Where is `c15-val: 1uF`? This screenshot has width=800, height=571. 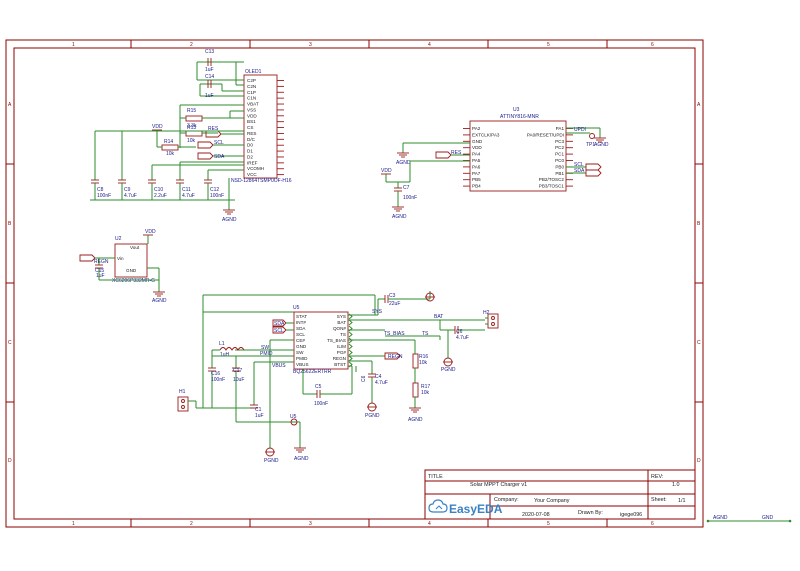 c15-val: 1uF is located at coordinates (100, 276).